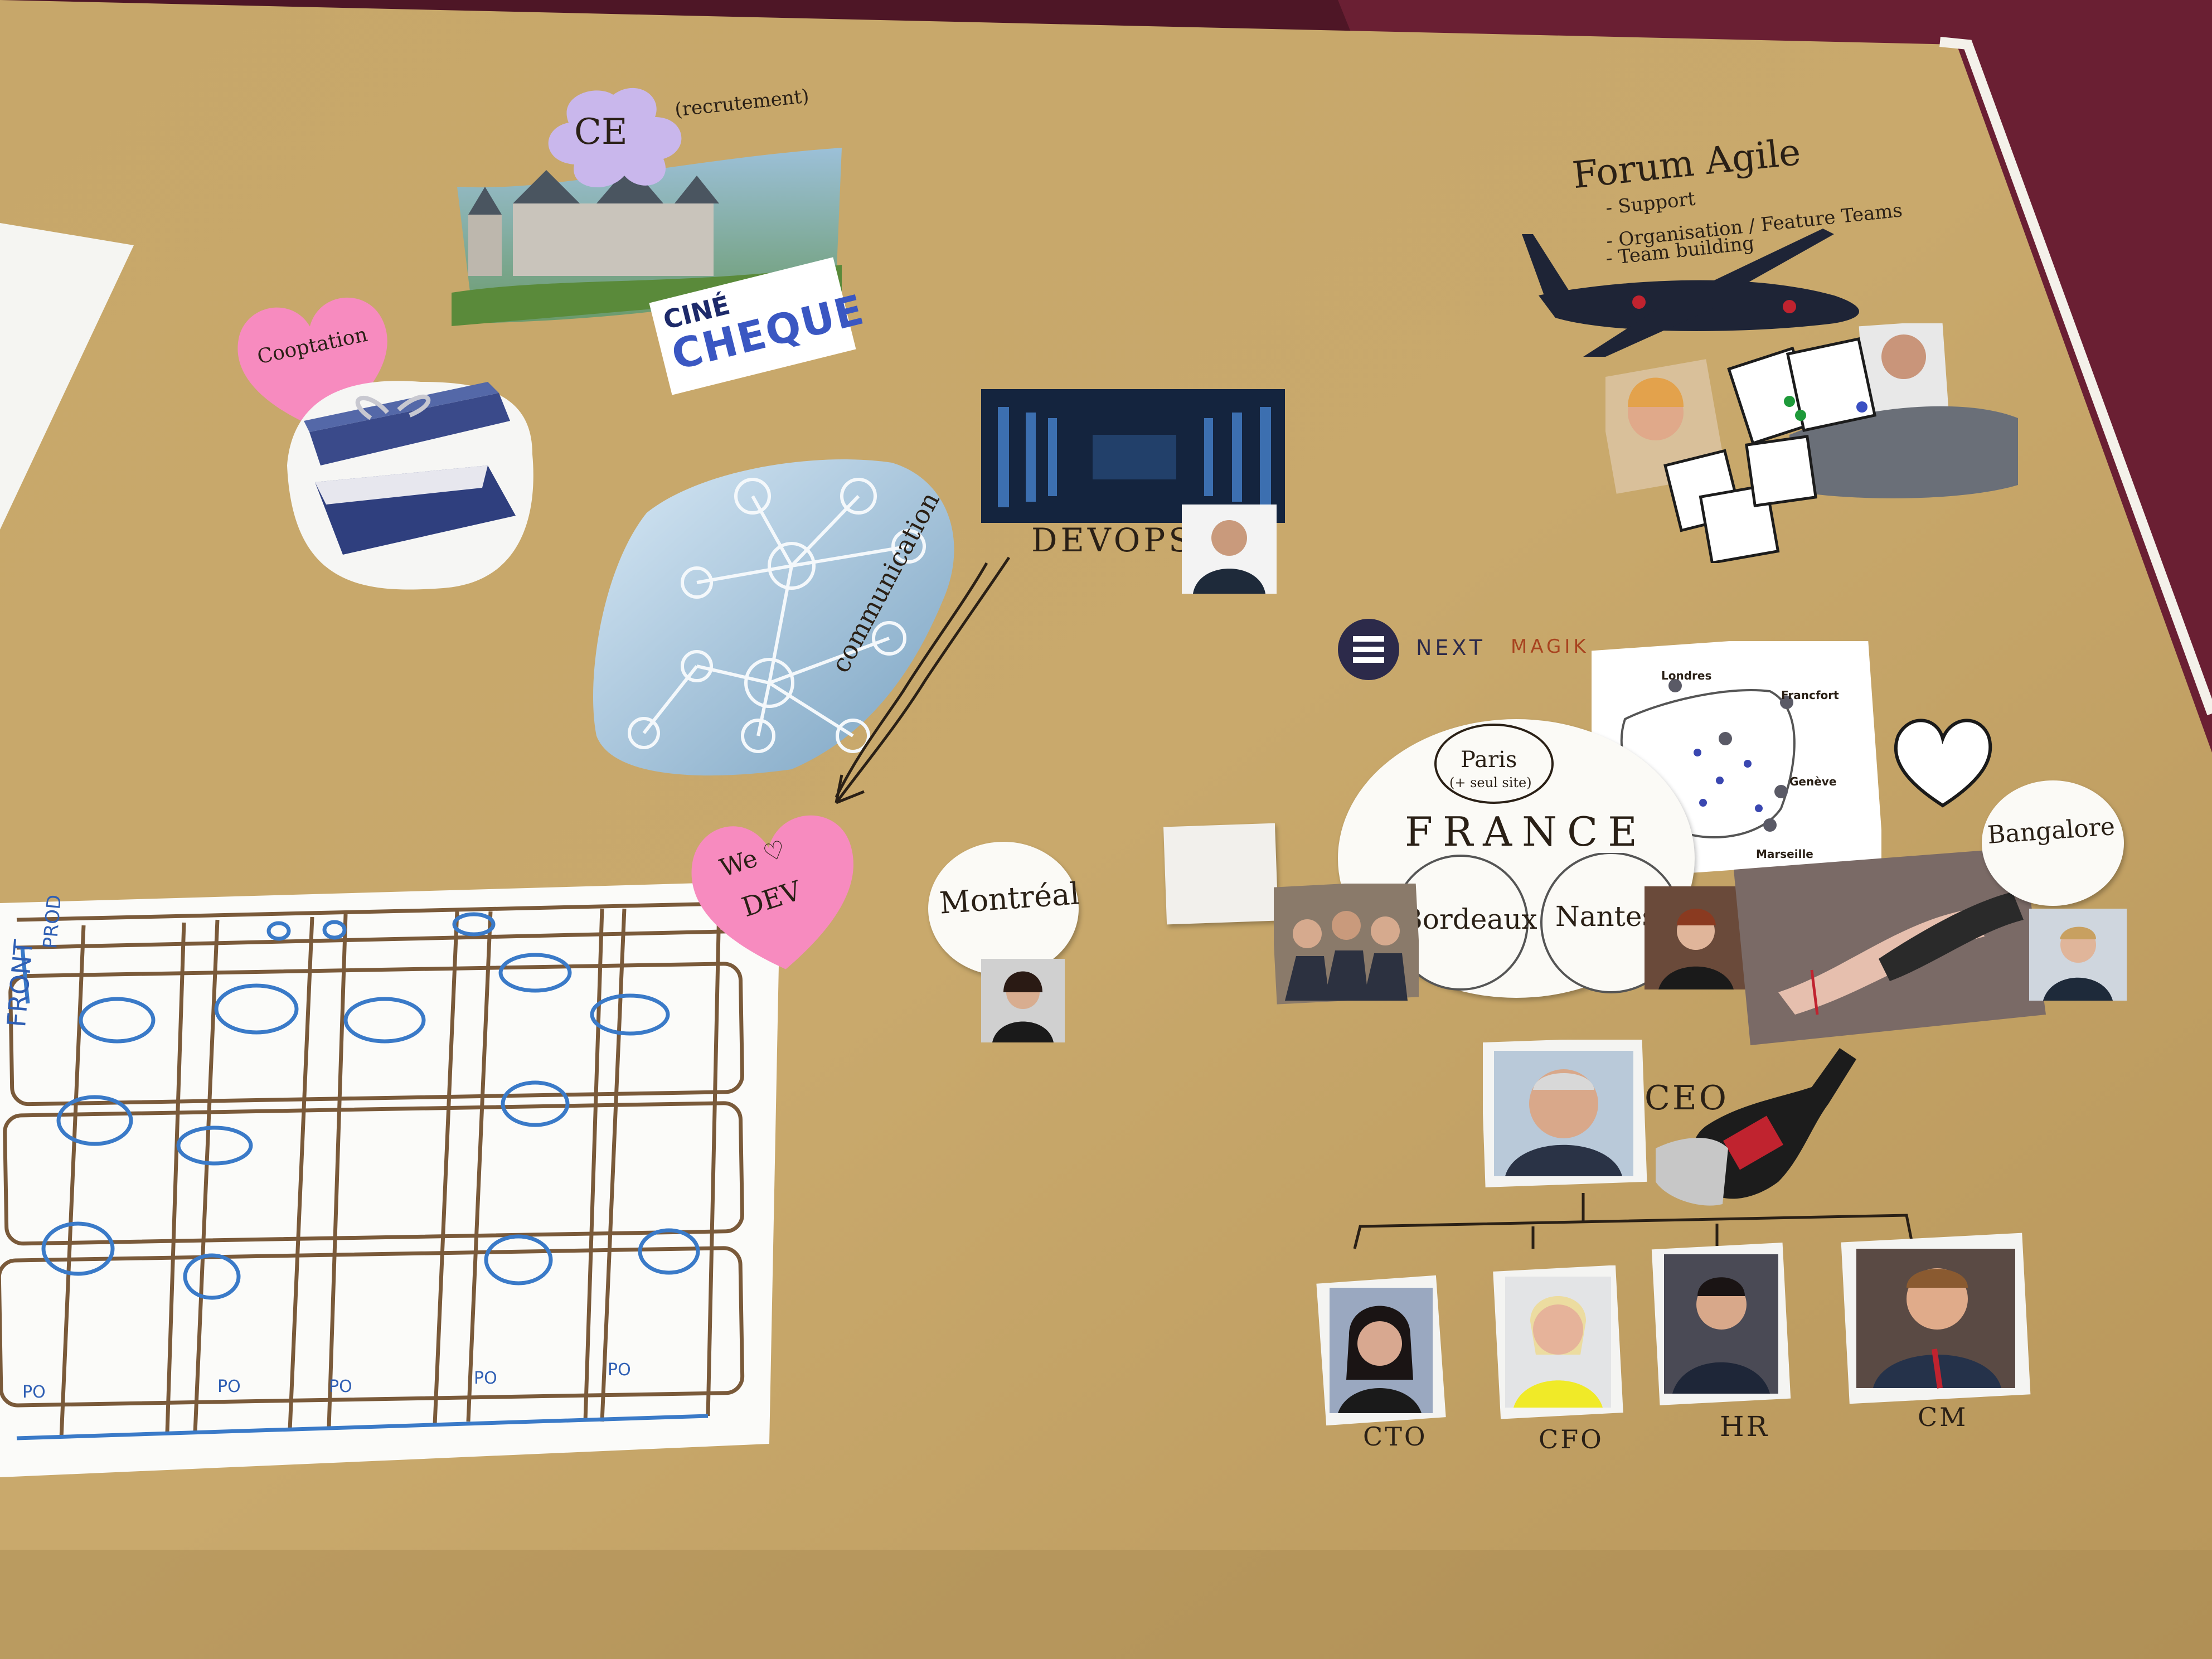 The width and height of the screenshot is (2212, 1659). What do you see at coordinates (1565, 1113) in the screenshot?
I see `ceo-portrait` at bounding box center [1565, 1113].